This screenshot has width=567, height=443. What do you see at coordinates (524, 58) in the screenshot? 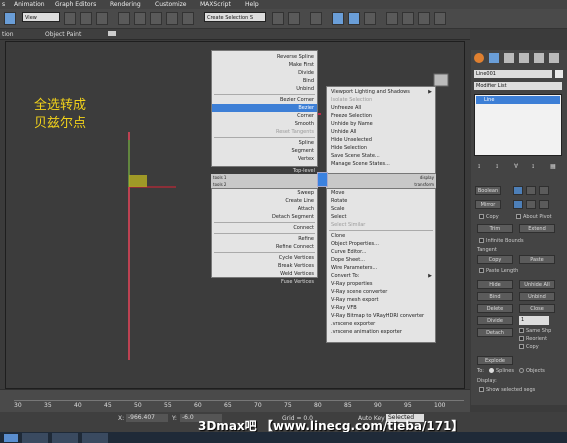
I see `motion-tab-icon` at bounding box center [524, 58].